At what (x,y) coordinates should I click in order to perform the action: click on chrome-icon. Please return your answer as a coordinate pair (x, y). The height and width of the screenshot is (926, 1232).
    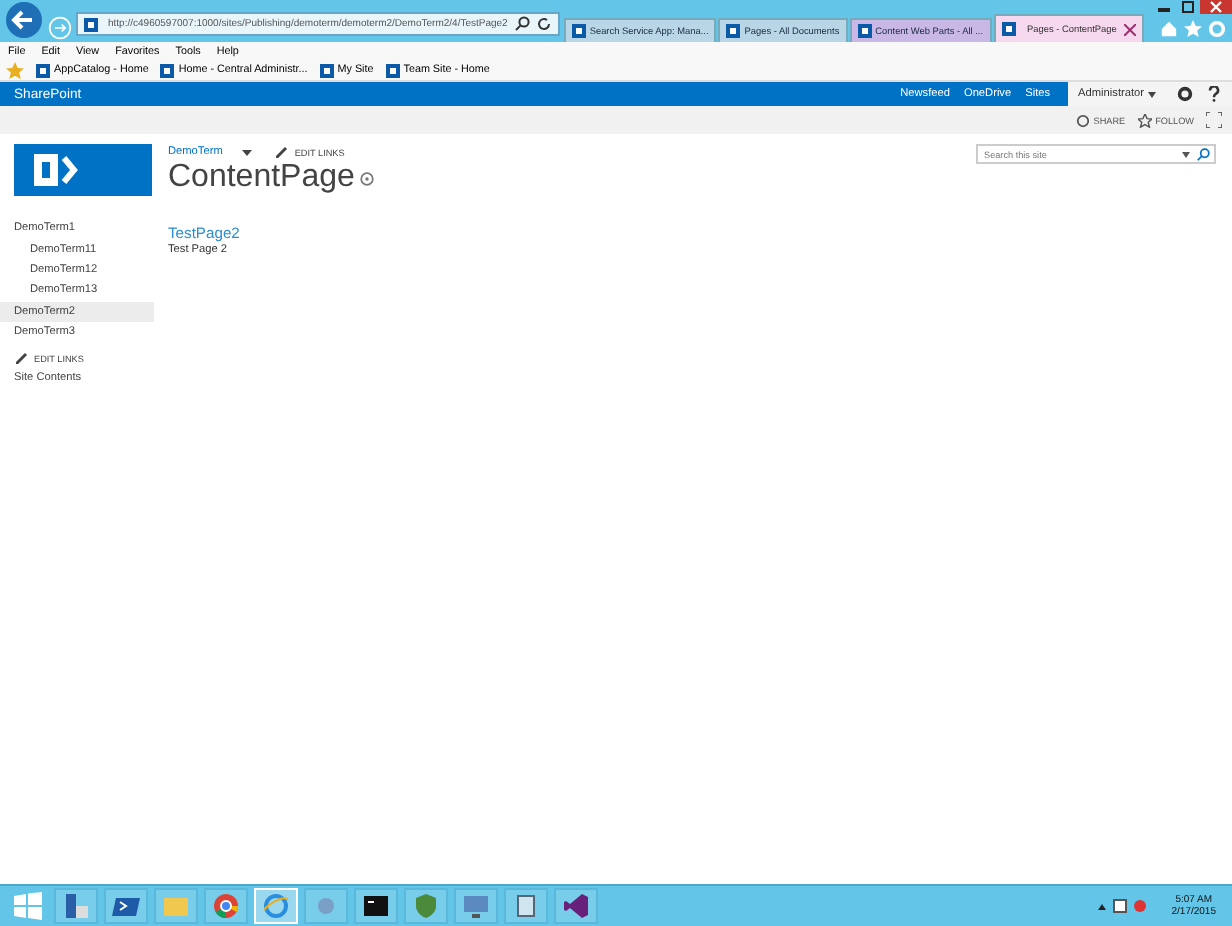
    Looking at the image, I should click on (226, 906).